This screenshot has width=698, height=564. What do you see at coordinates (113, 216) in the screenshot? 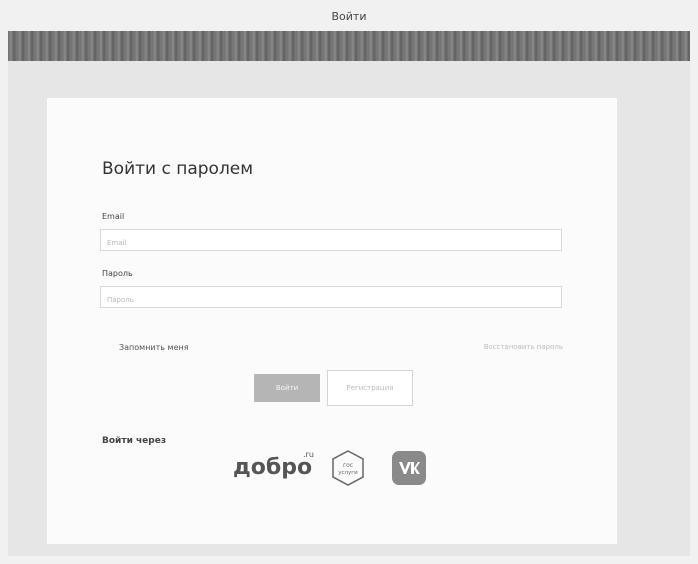
I see `email-label: Email` at bounding box center [113, 216].